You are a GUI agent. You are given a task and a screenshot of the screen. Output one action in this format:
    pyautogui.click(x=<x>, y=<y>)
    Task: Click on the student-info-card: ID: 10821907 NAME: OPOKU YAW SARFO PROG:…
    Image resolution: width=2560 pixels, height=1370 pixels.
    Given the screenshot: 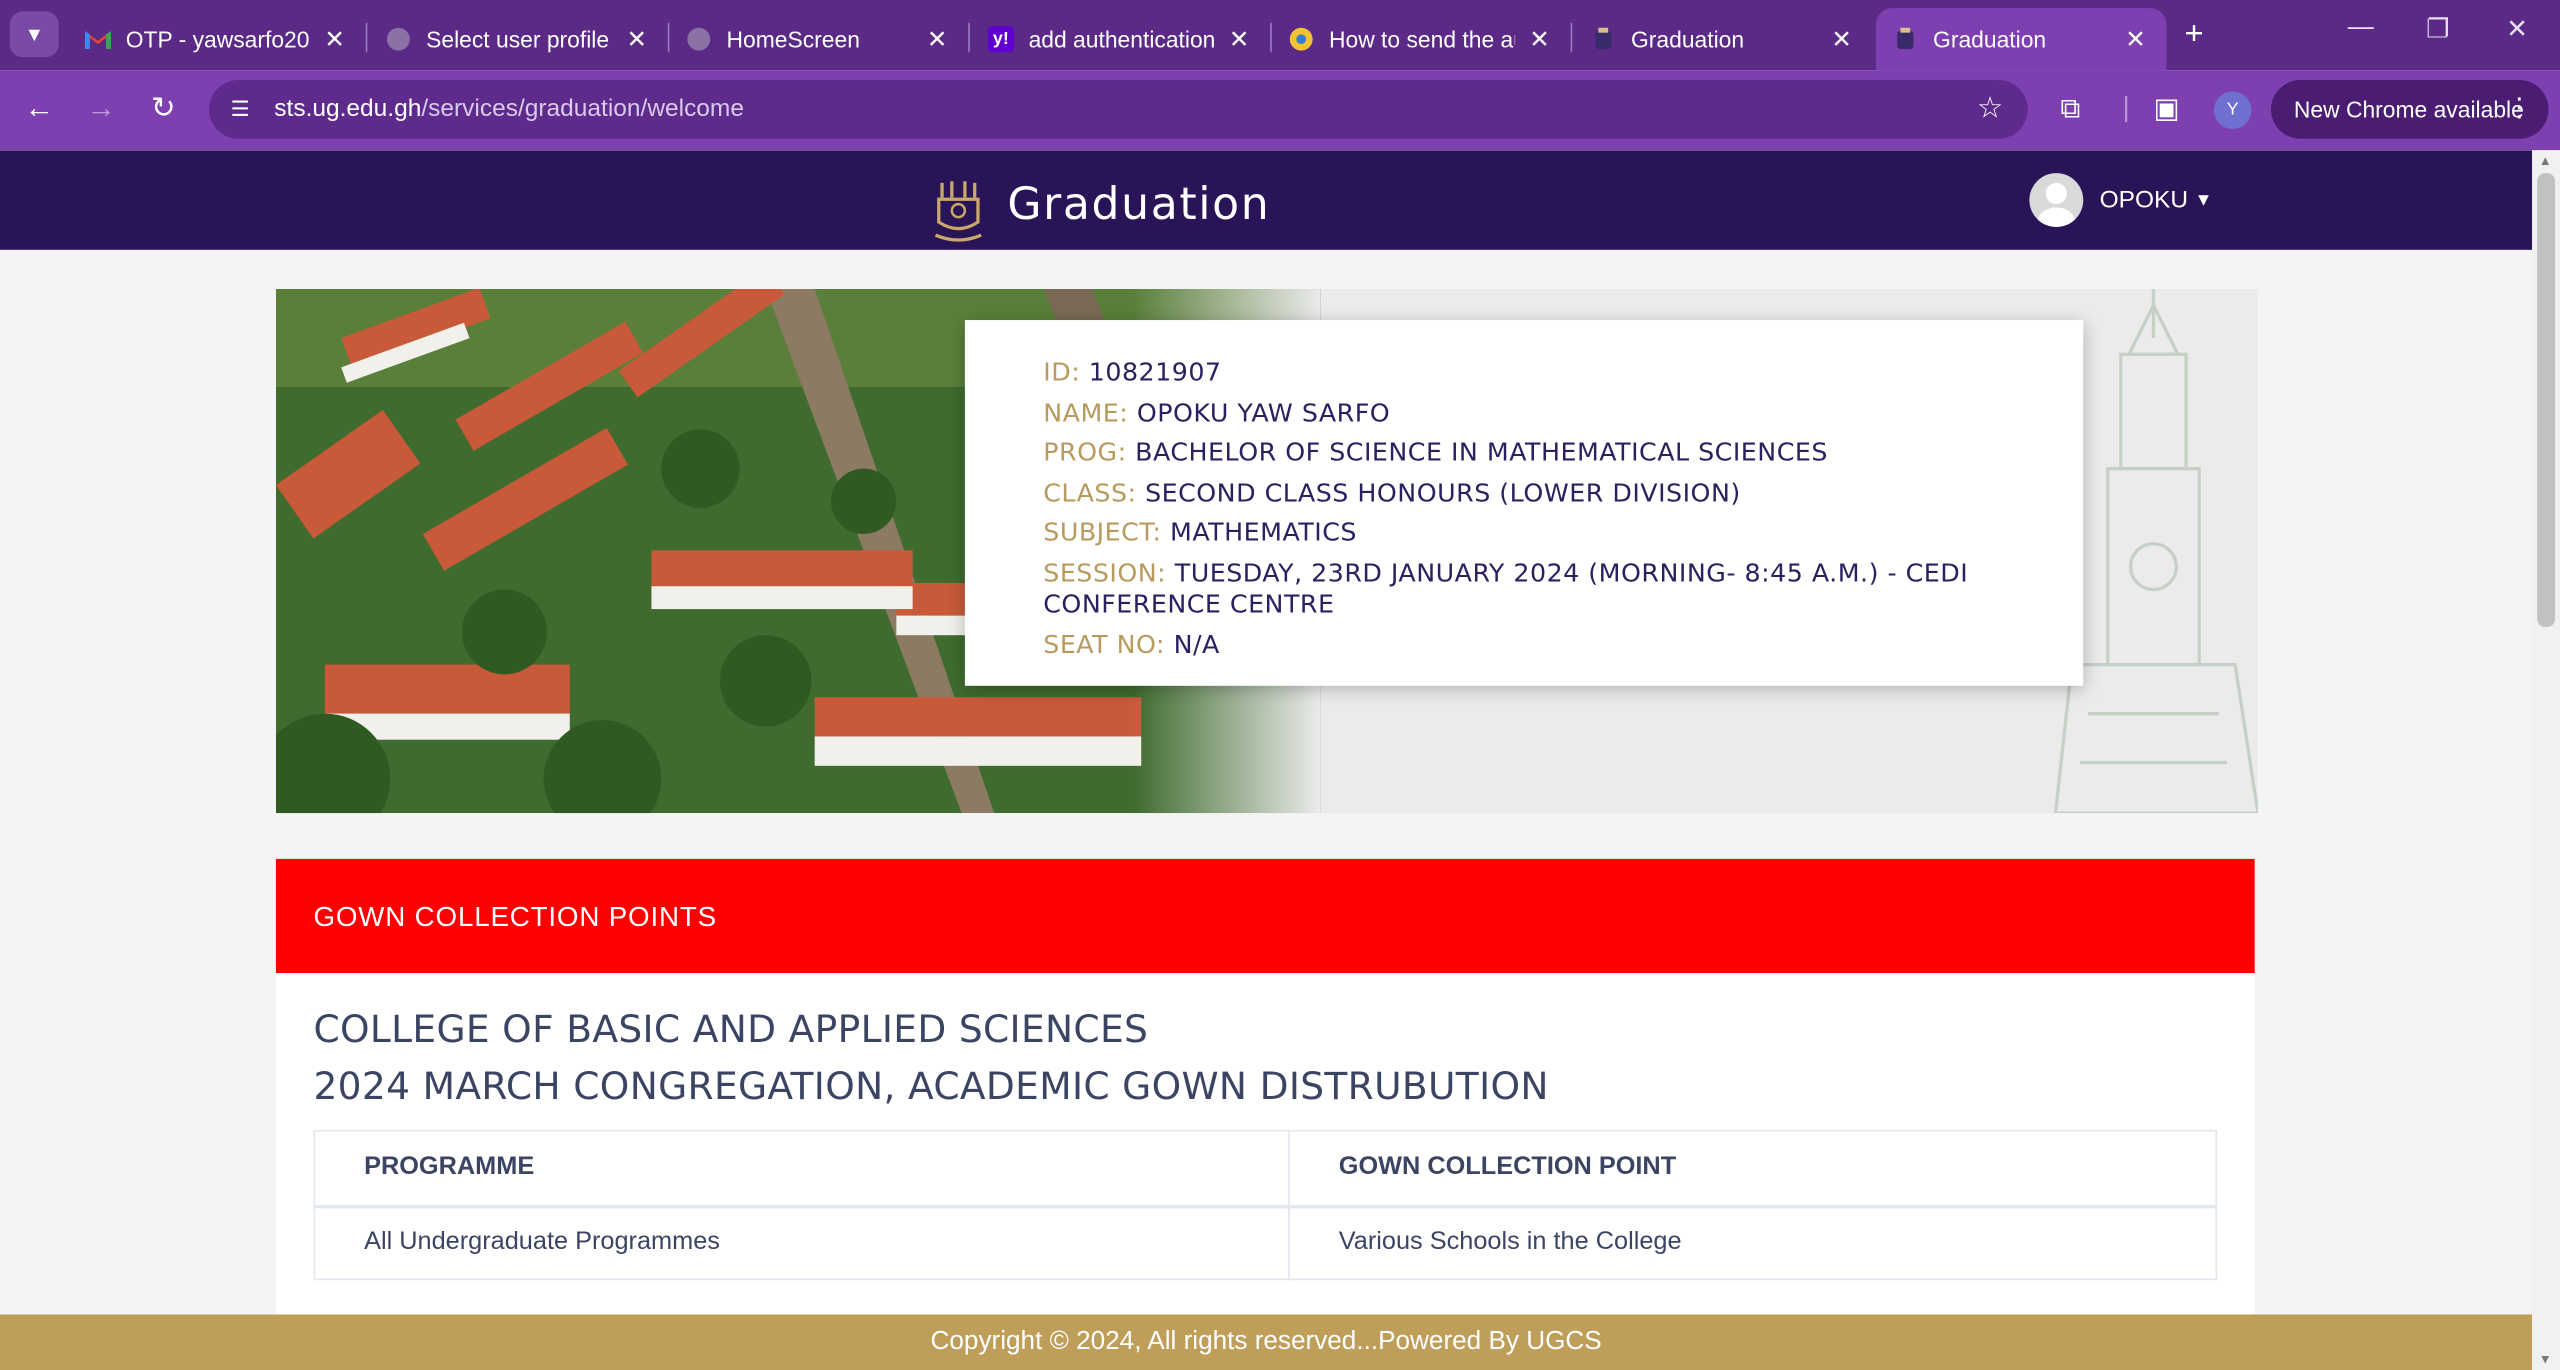 What is the action you would take?
    pyautogui.click(x=1524, y=503)
    